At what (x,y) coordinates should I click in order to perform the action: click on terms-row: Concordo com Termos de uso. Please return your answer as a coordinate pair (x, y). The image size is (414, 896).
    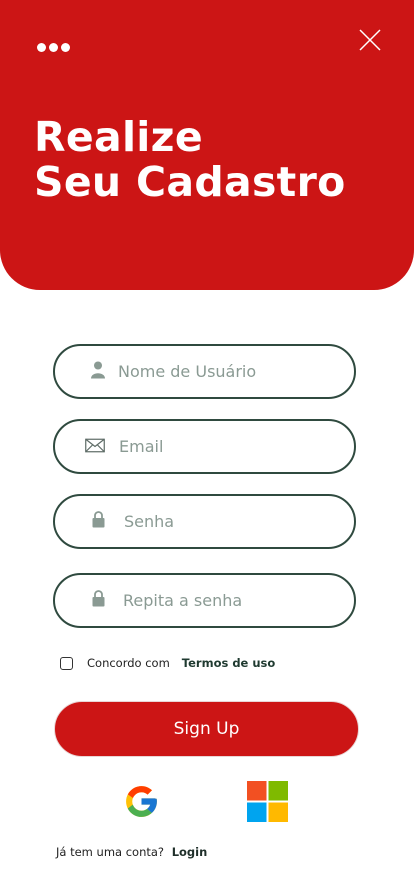
    Looking at the image, I should click on (167, 663).